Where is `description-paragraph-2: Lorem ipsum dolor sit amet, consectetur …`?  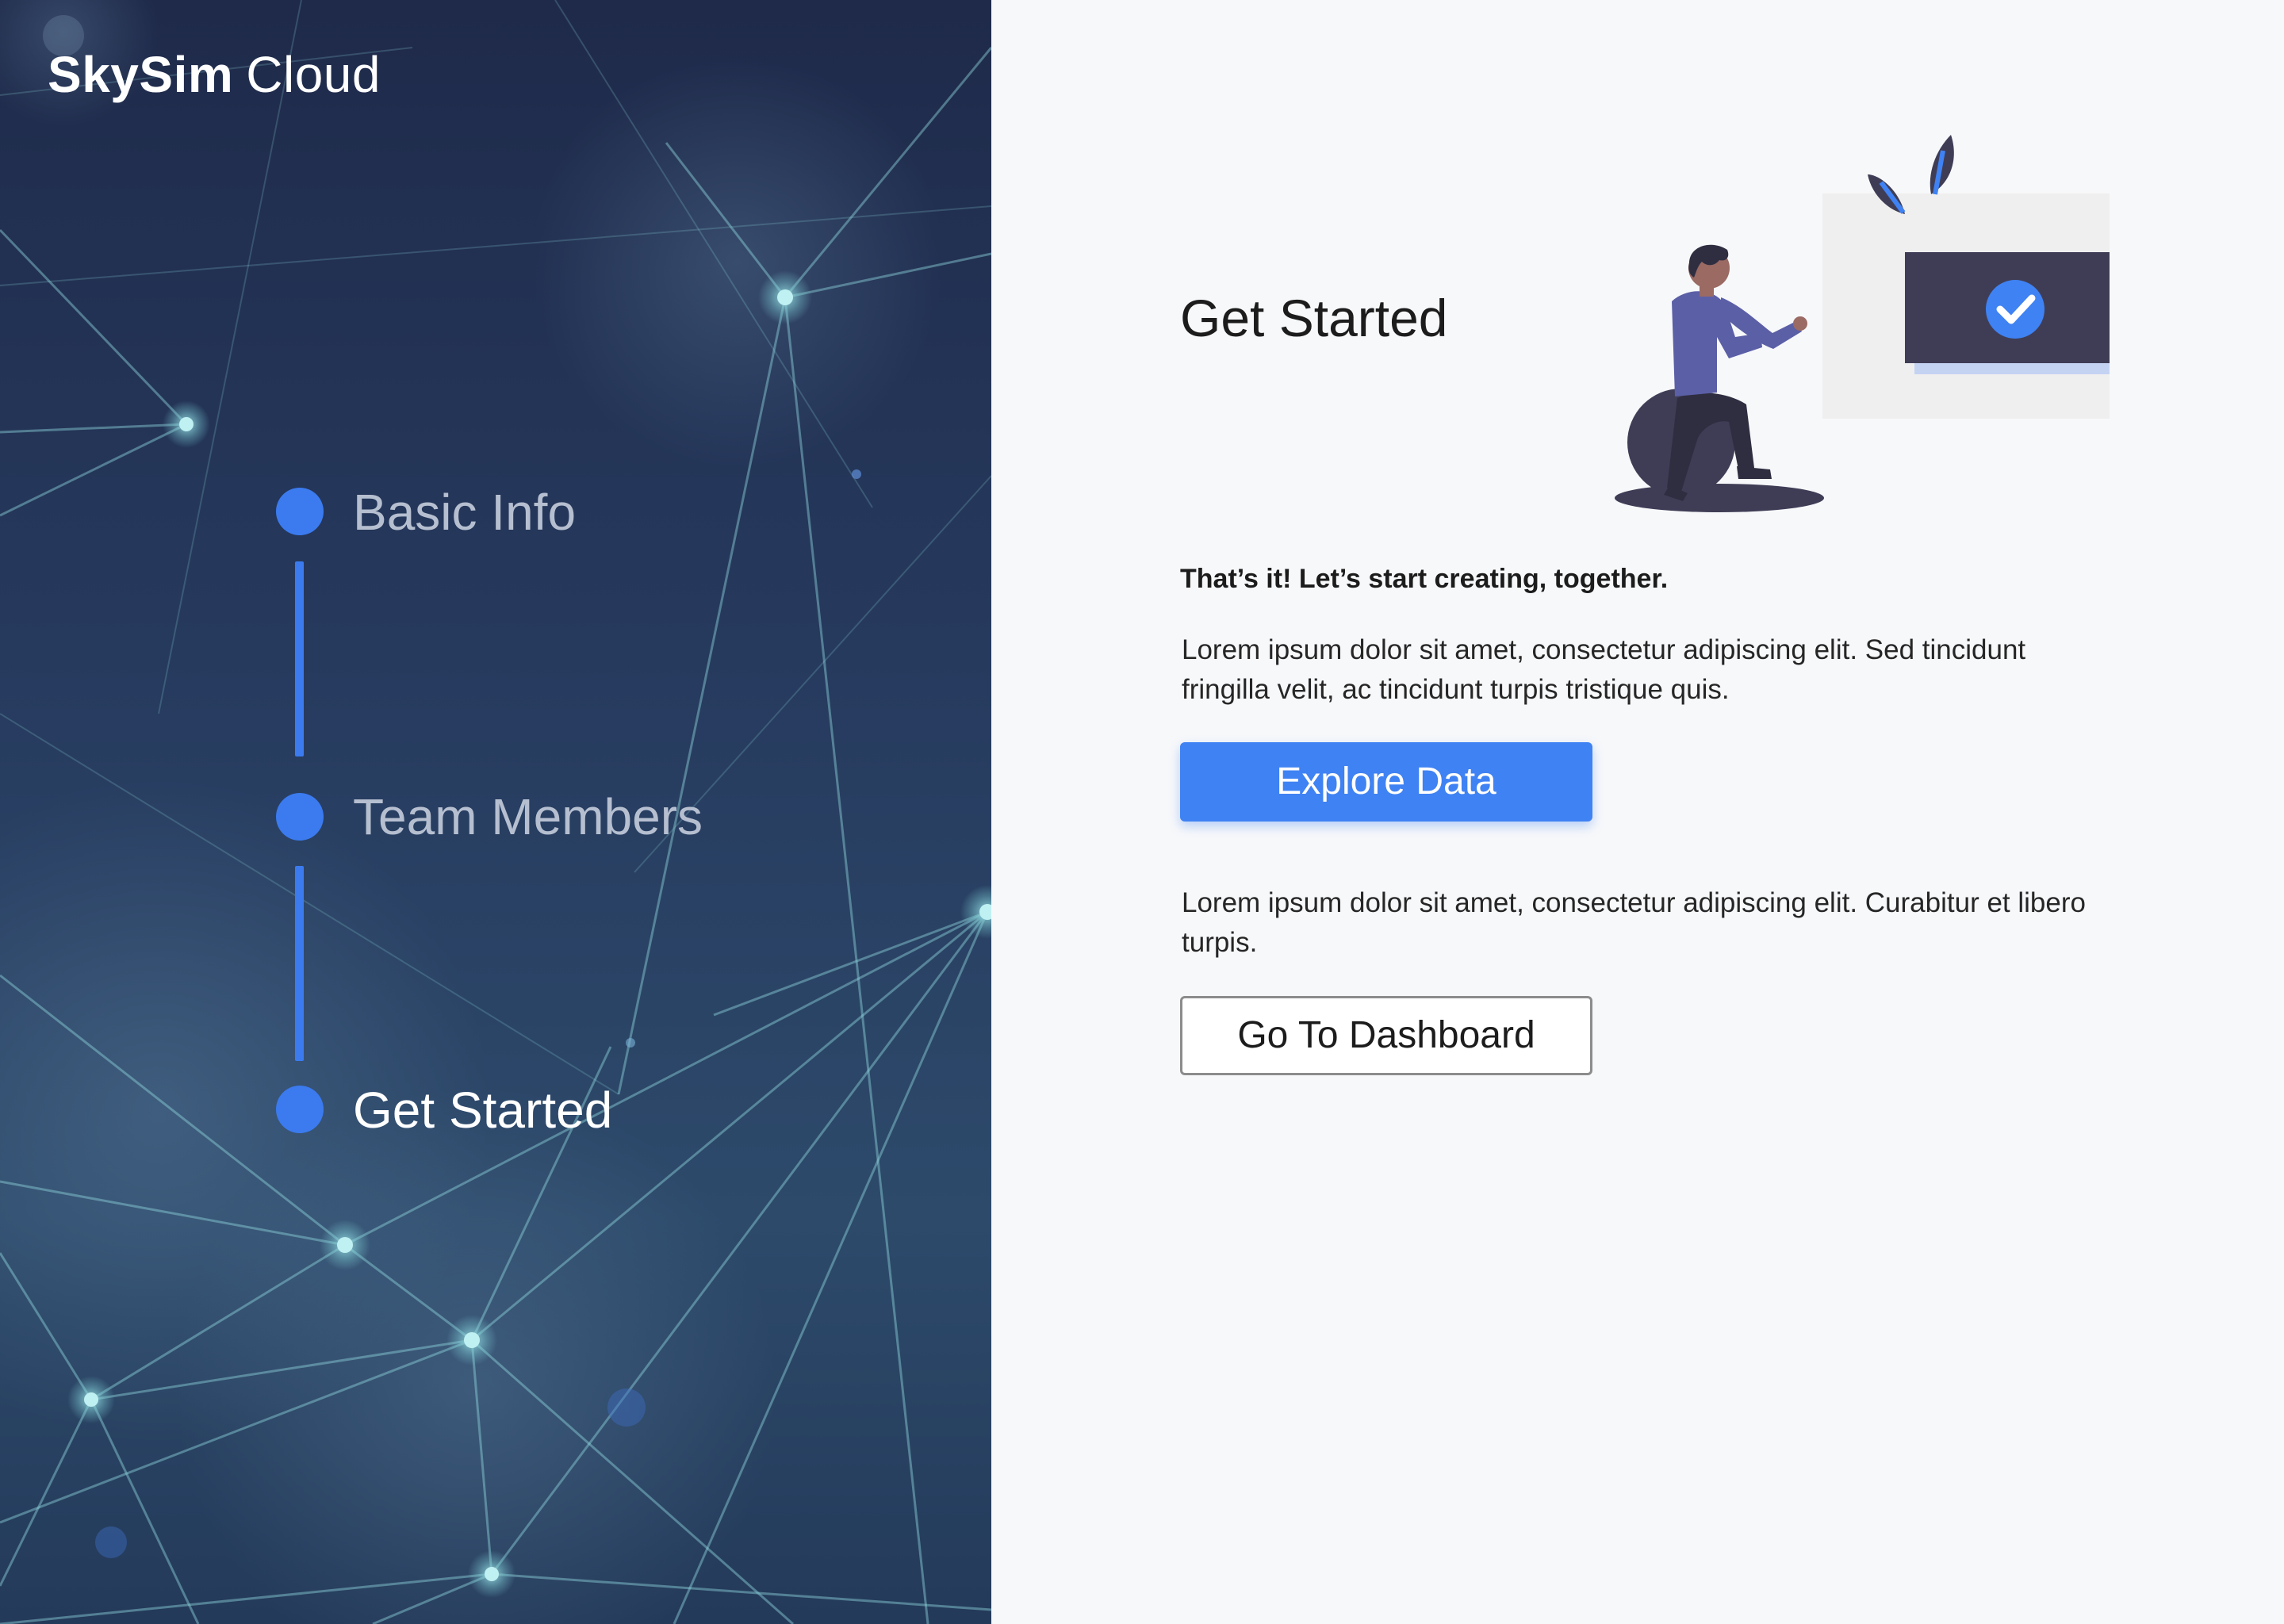
description-paragraph-2: Lorem ipsum dolor sit amet, consectetur … is located at coordinates (1634, 922).